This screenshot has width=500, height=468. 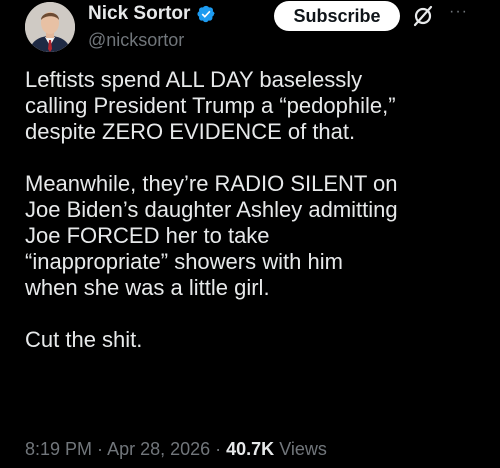 I want to click on views-count: 40.7K, so click(x=250, y=449).